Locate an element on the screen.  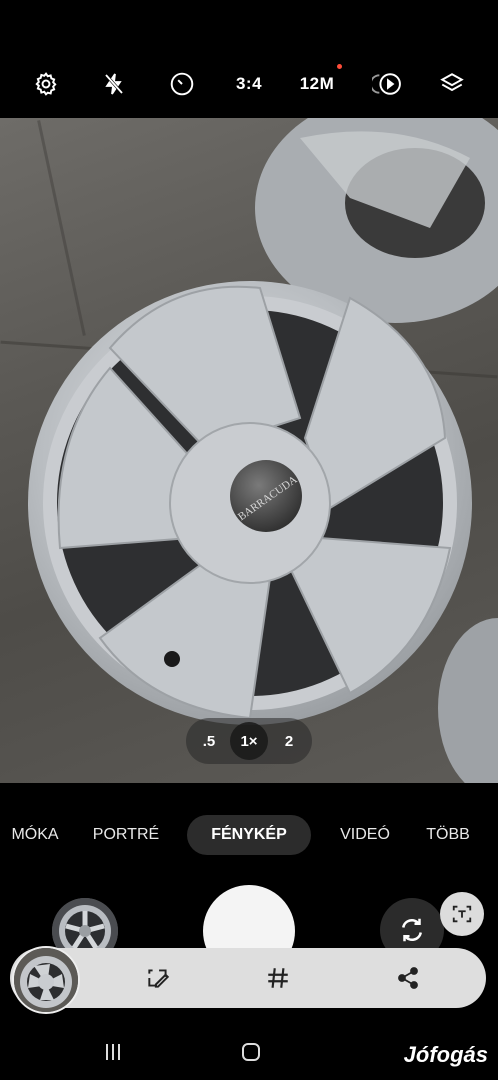
flash-off-icon is located at coordinates (114, 84).